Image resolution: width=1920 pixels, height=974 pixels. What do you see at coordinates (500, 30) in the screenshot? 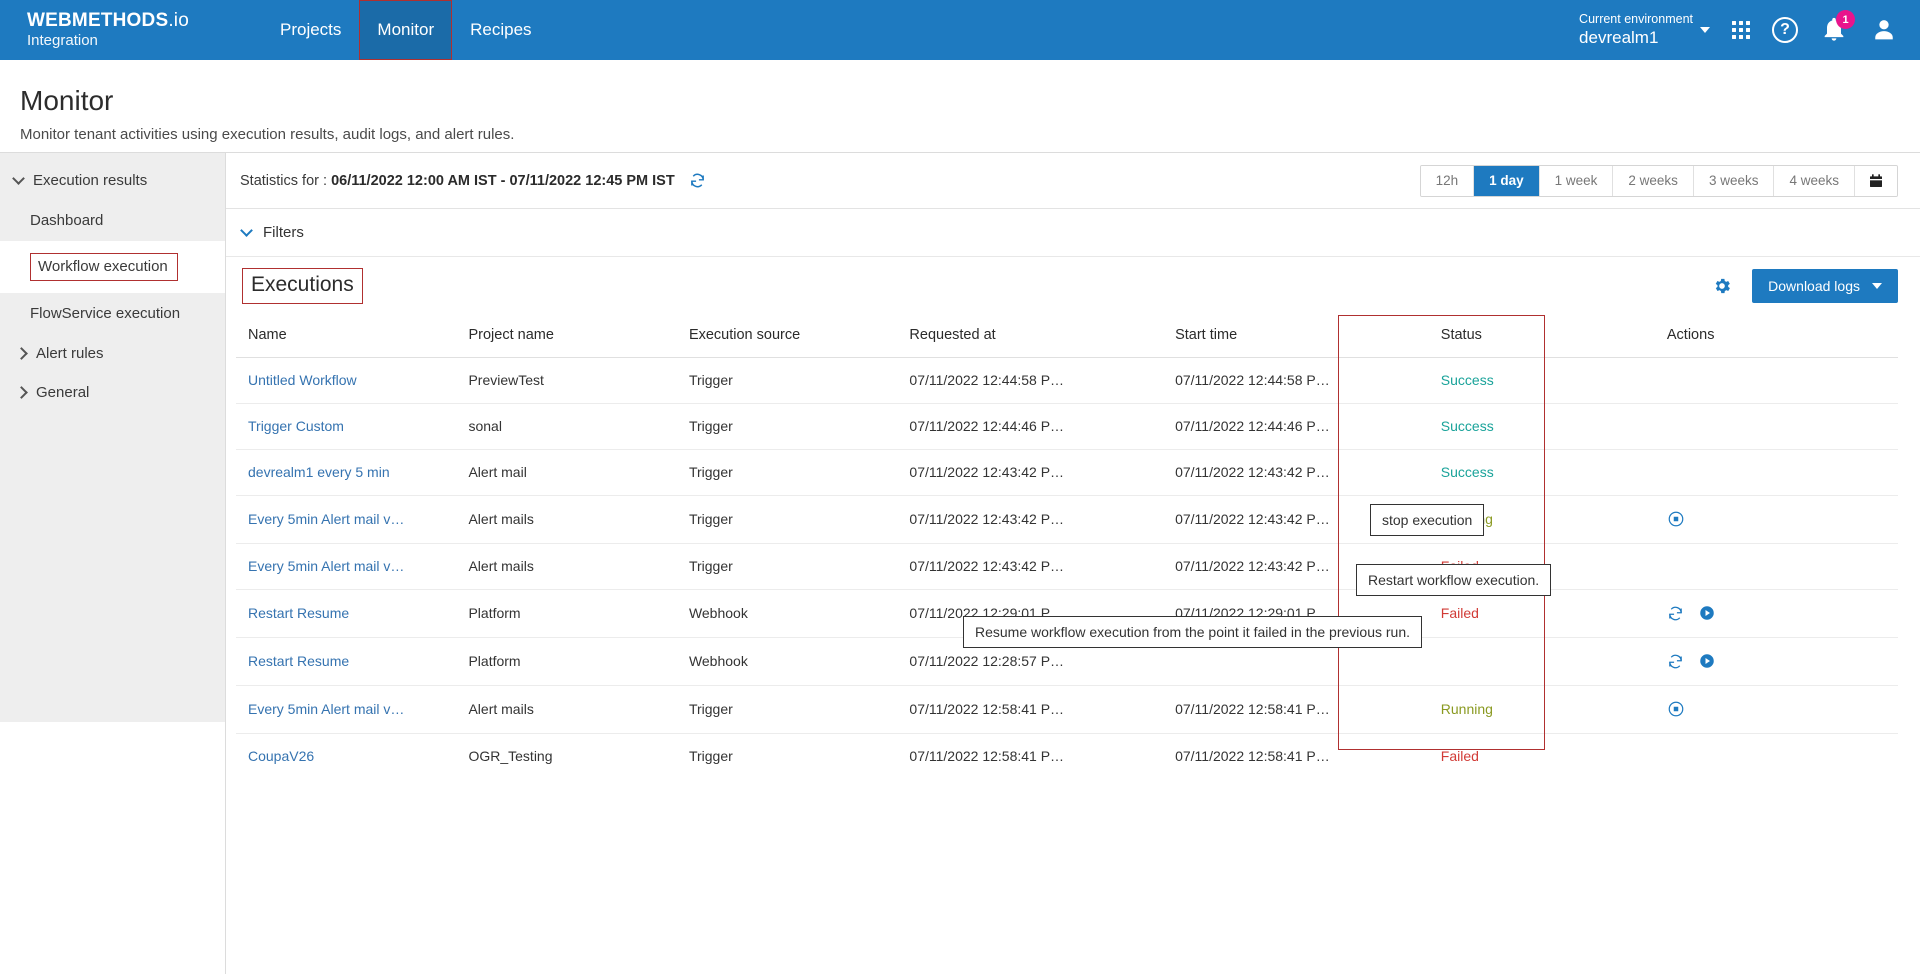
I see `nav-item-recipes: Recipes` at bounding box center [500, 30].